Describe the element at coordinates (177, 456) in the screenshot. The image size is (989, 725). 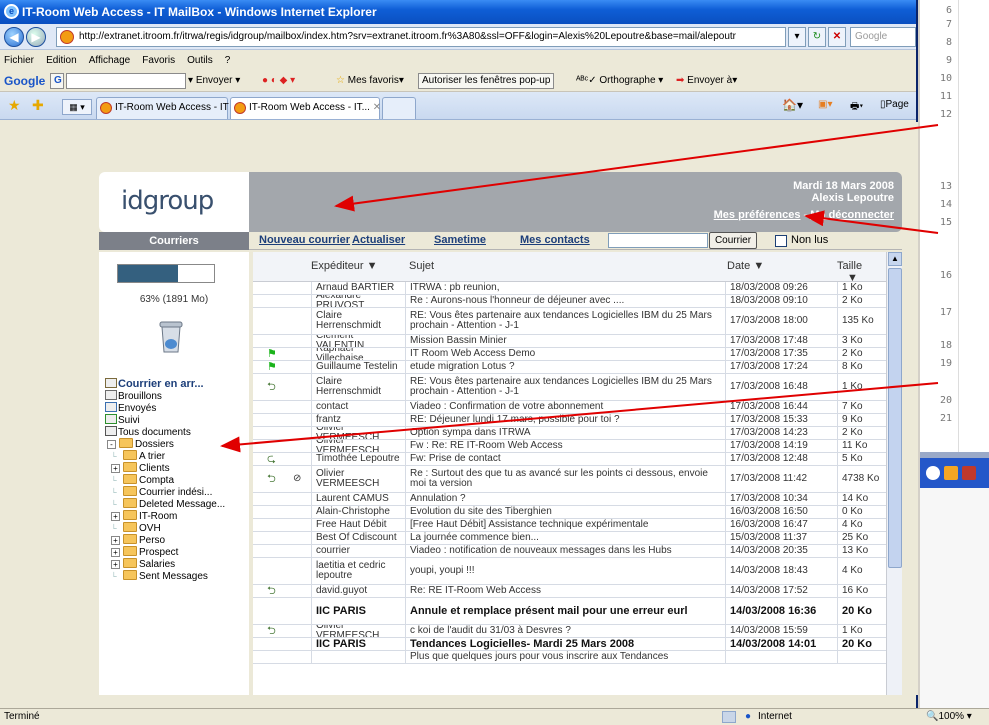
I see `folder-item: └ A trier` at that location.